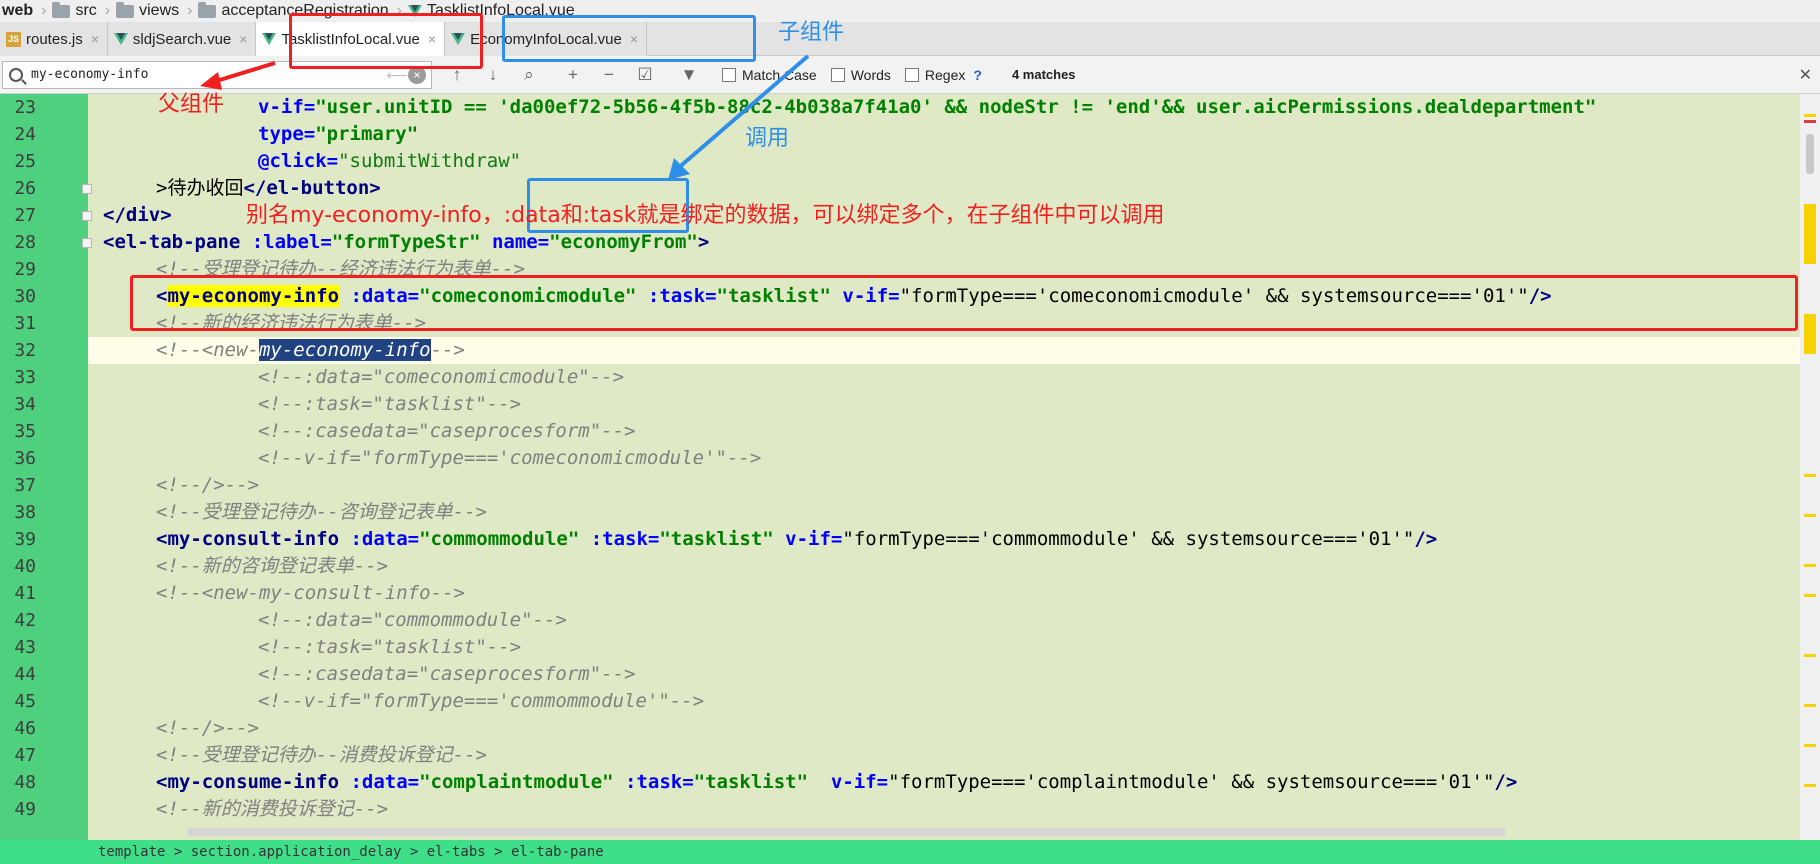 This screenshot has height=864, width=1820. Describe the element at coordinates (837, 74) in the screenshot. I see `words-checkbox` at that location.